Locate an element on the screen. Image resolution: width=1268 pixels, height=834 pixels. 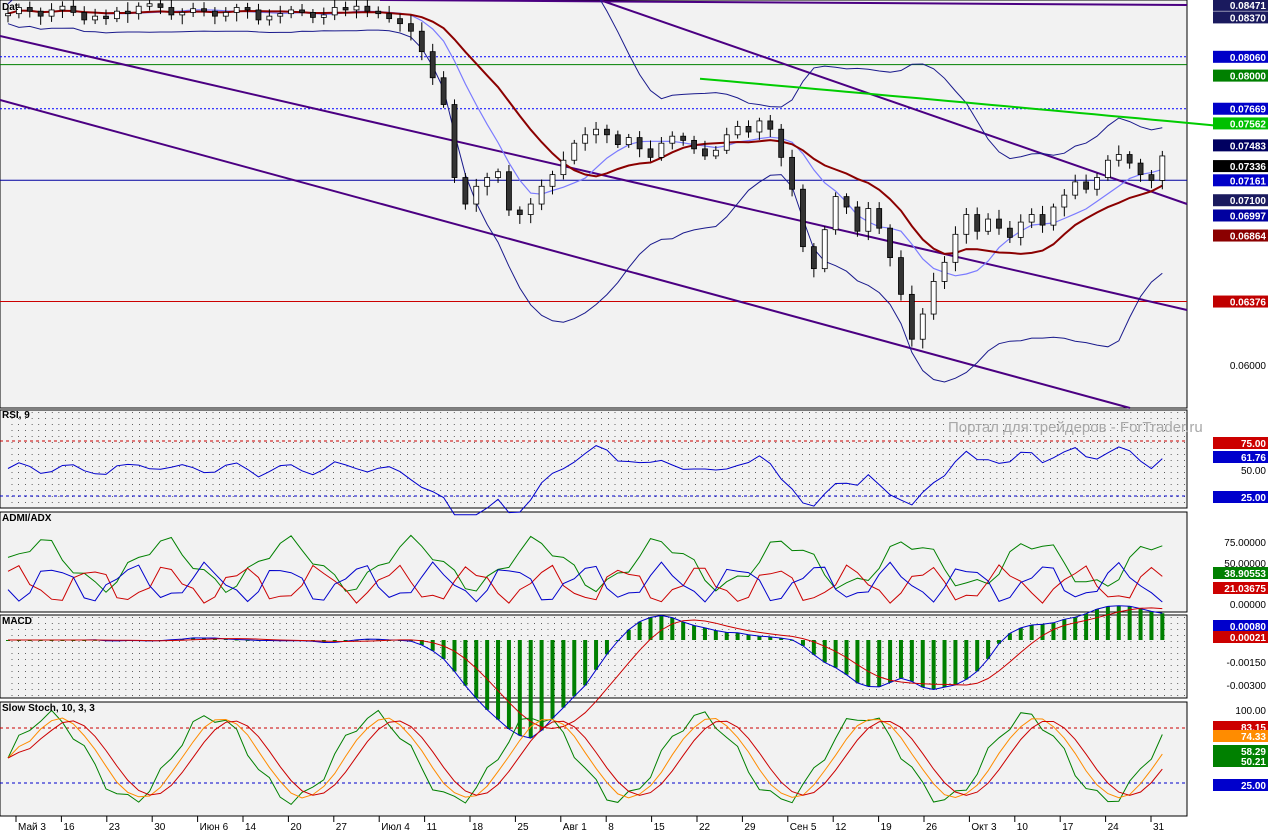
price-tag: 0.08370 is located at coordinates (1248, 18).